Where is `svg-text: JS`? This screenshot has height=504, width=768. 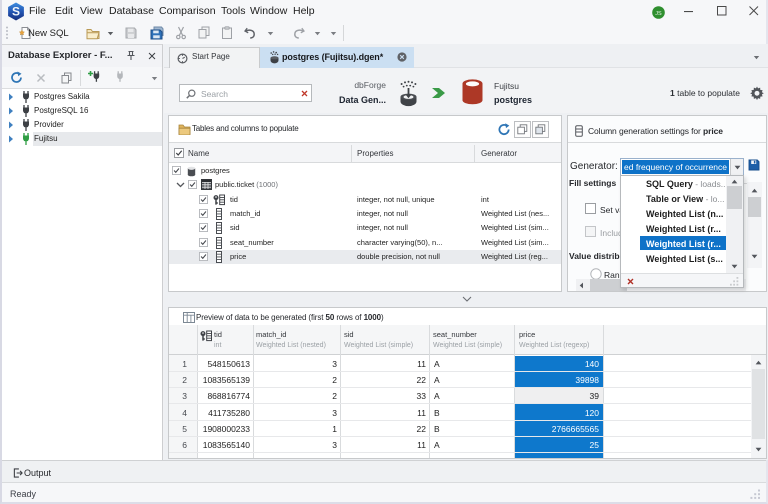
svg-text: JS is located at coordinates (658, 14).